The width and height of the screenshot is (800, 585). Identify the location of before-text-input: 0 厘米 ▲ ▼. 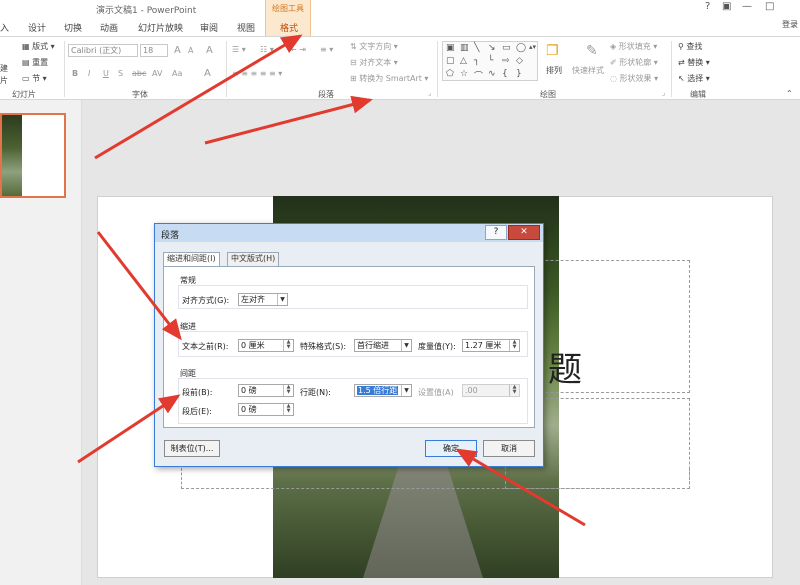
(266, 345).